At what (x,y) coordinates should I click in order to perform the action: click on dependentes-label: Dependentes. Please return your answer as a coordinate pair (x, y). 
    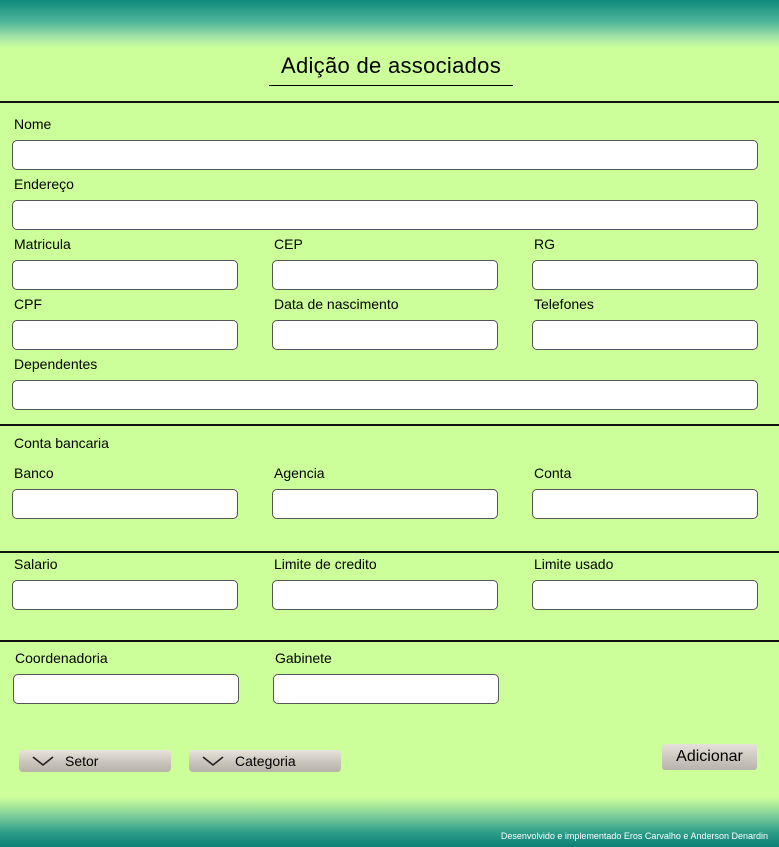
    Looking at the image, I should click on (56, 364).